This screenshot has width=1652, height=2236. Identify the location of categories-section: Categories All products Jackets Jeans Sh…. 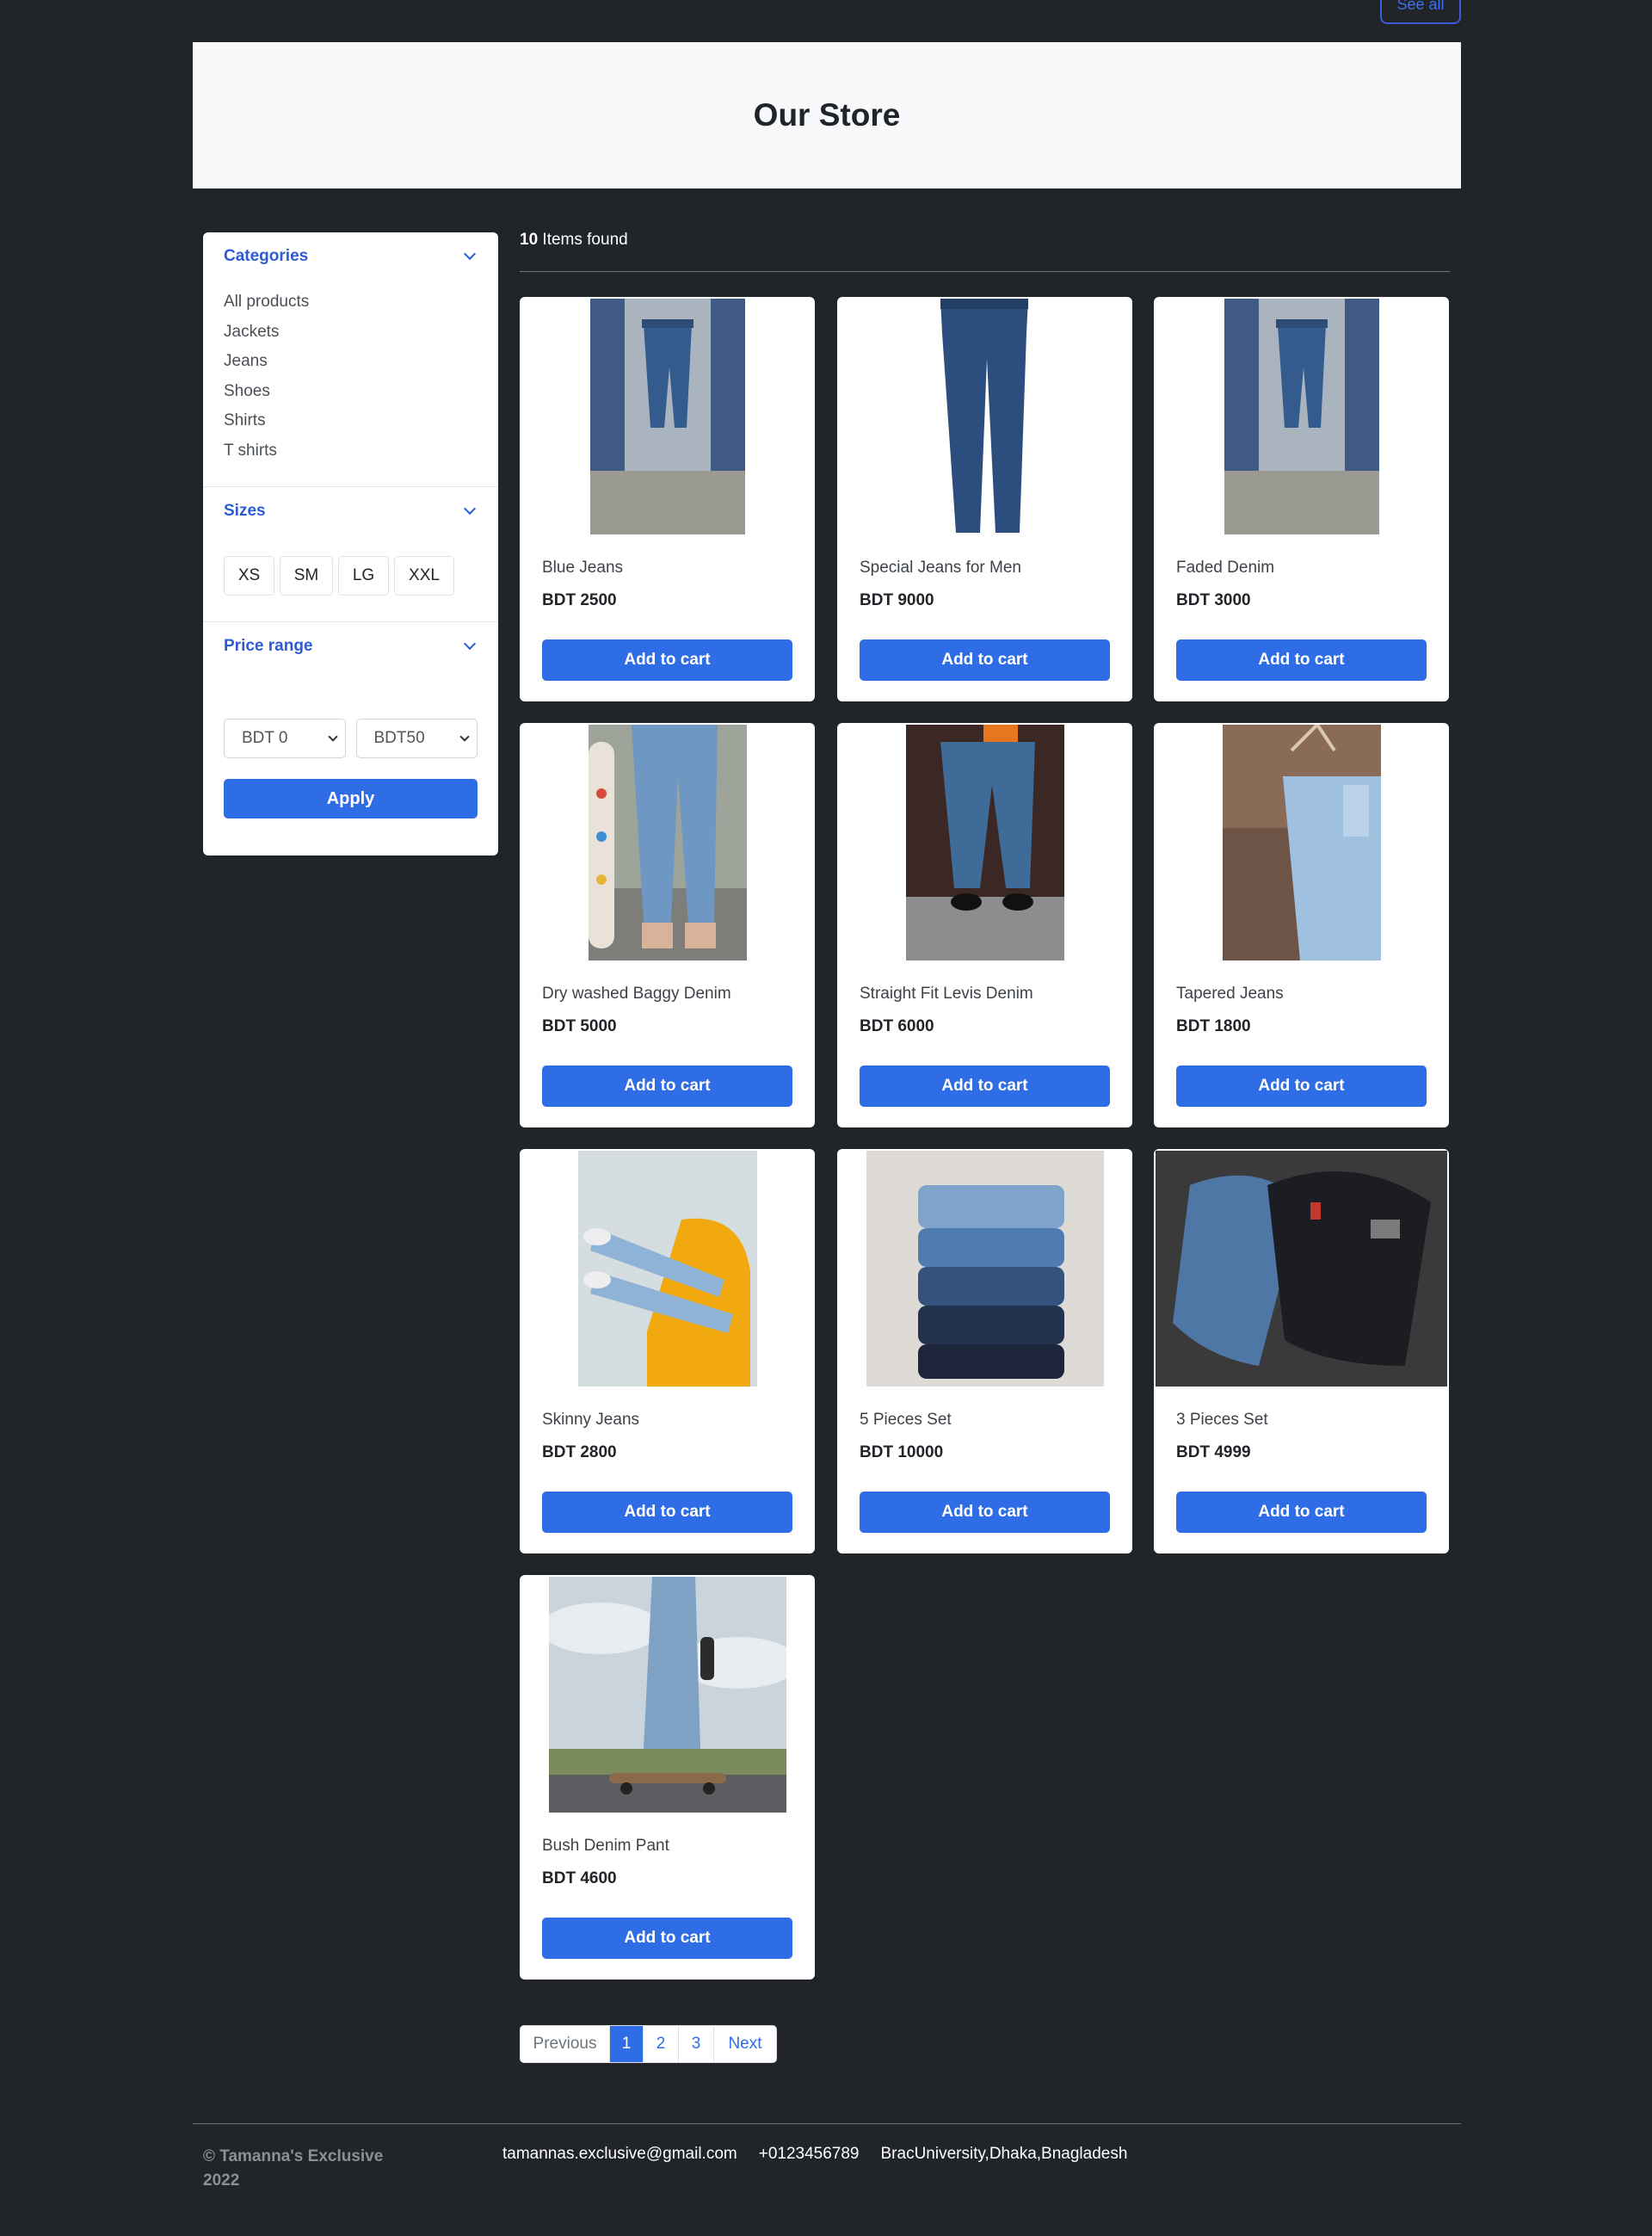
(350, 359).